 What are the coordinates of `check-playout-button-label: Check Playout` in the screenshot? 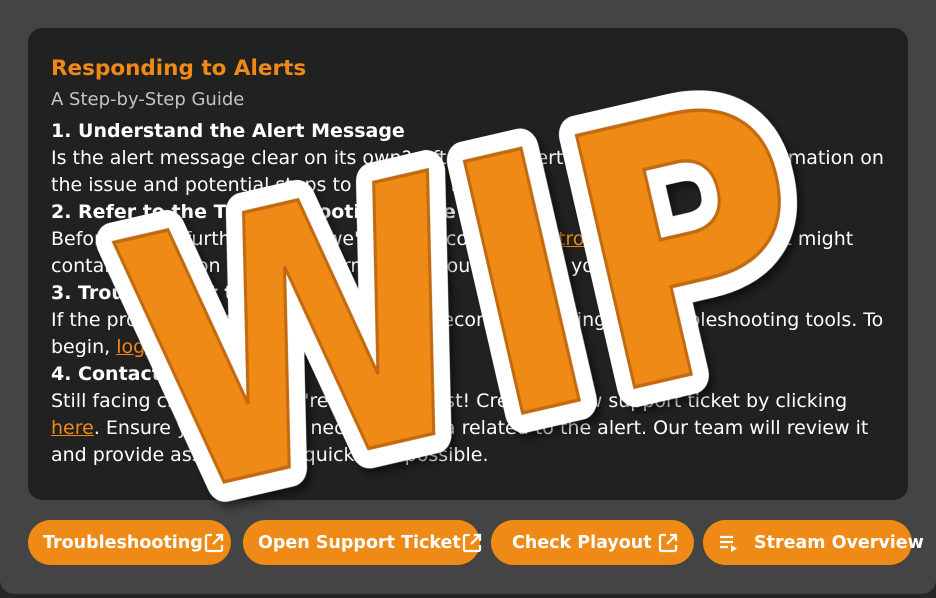 It's located at (582, 542).